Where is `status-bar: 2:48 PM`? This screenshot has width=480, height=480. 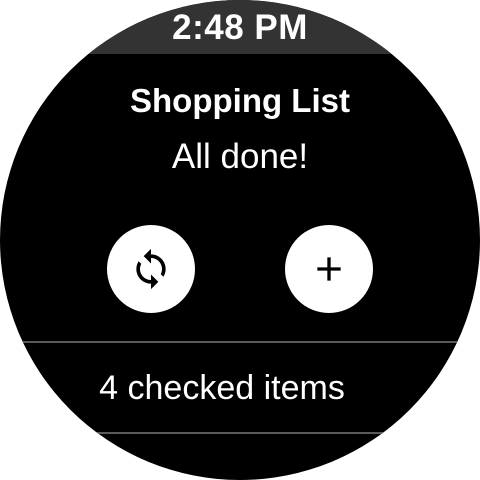 status-bar: 2:48 PM is located at coordinates (240, 27).